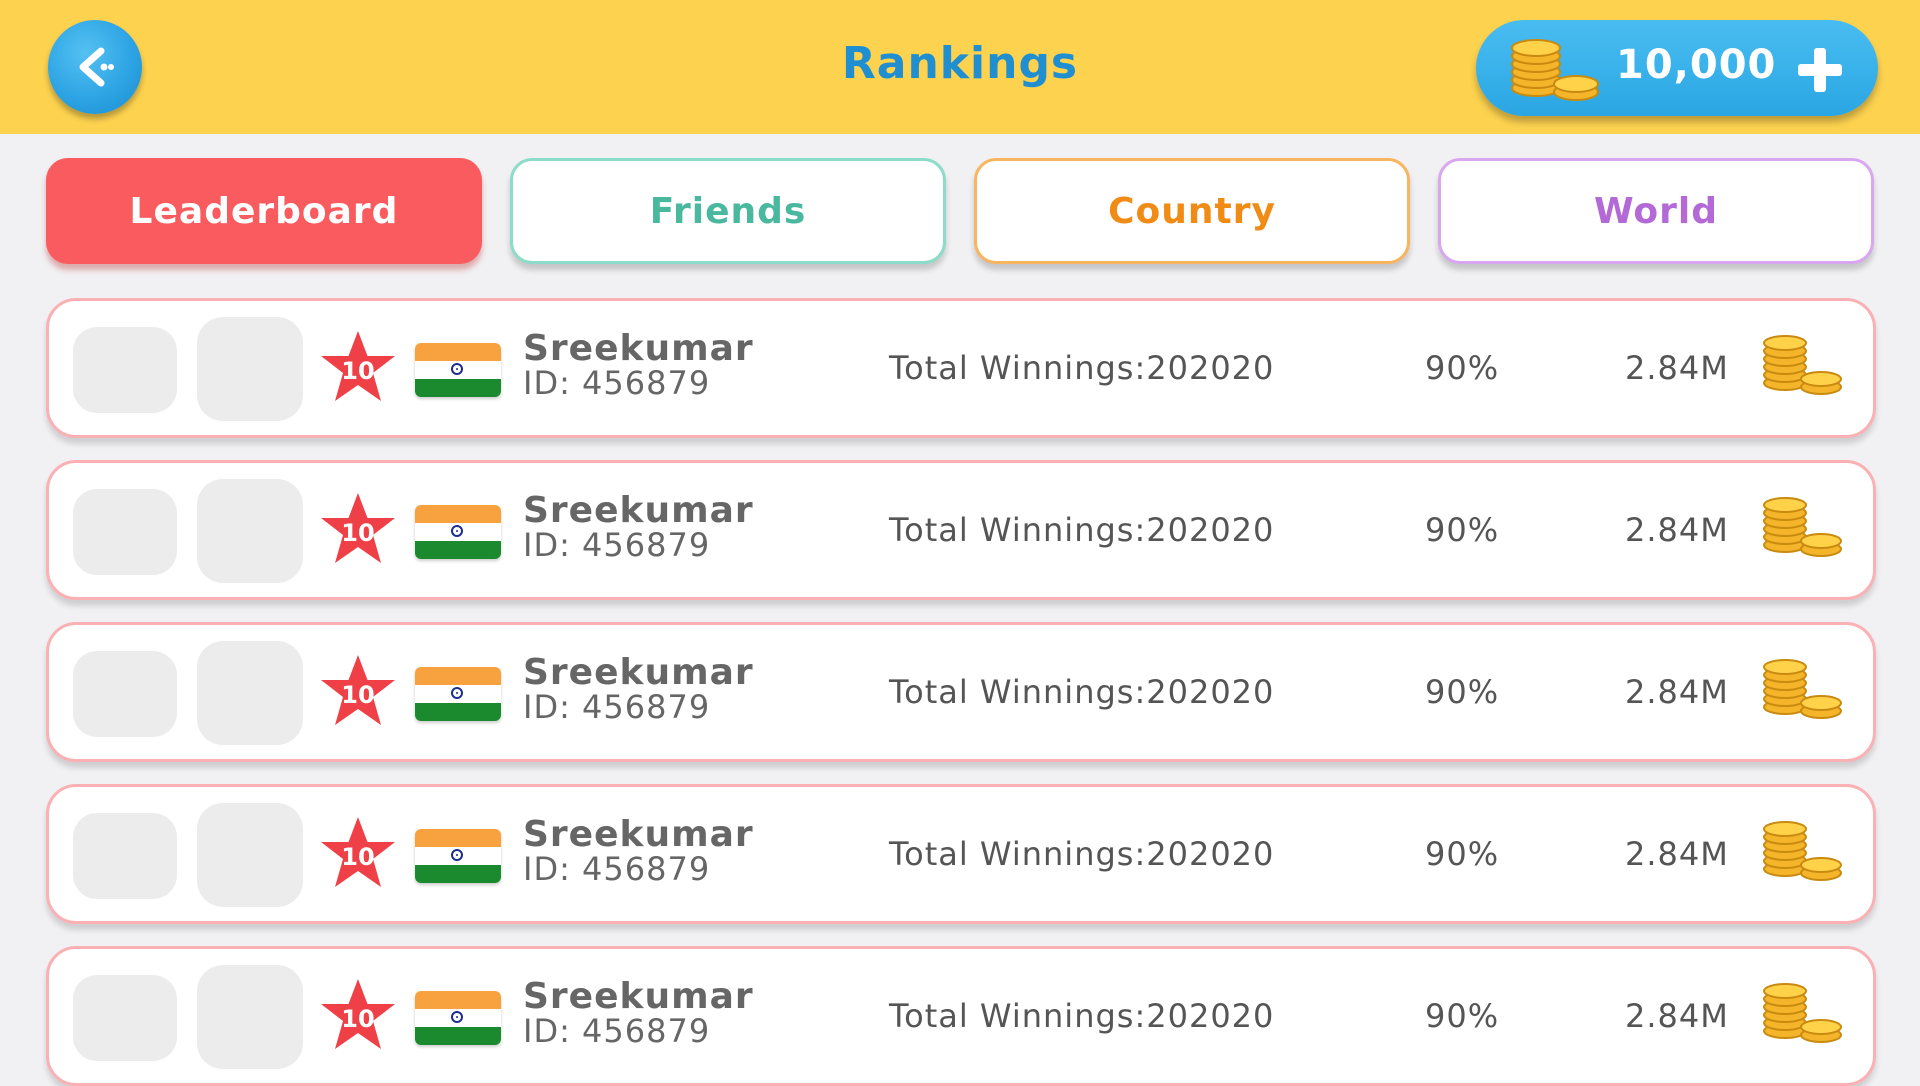 The width and height of the screenshot is (1920, 1086). What do you see at coordinates (264, 211) in the screenshot?
I see `tab-leaderboard: Leaderboard` at bounding box center [264, 211].